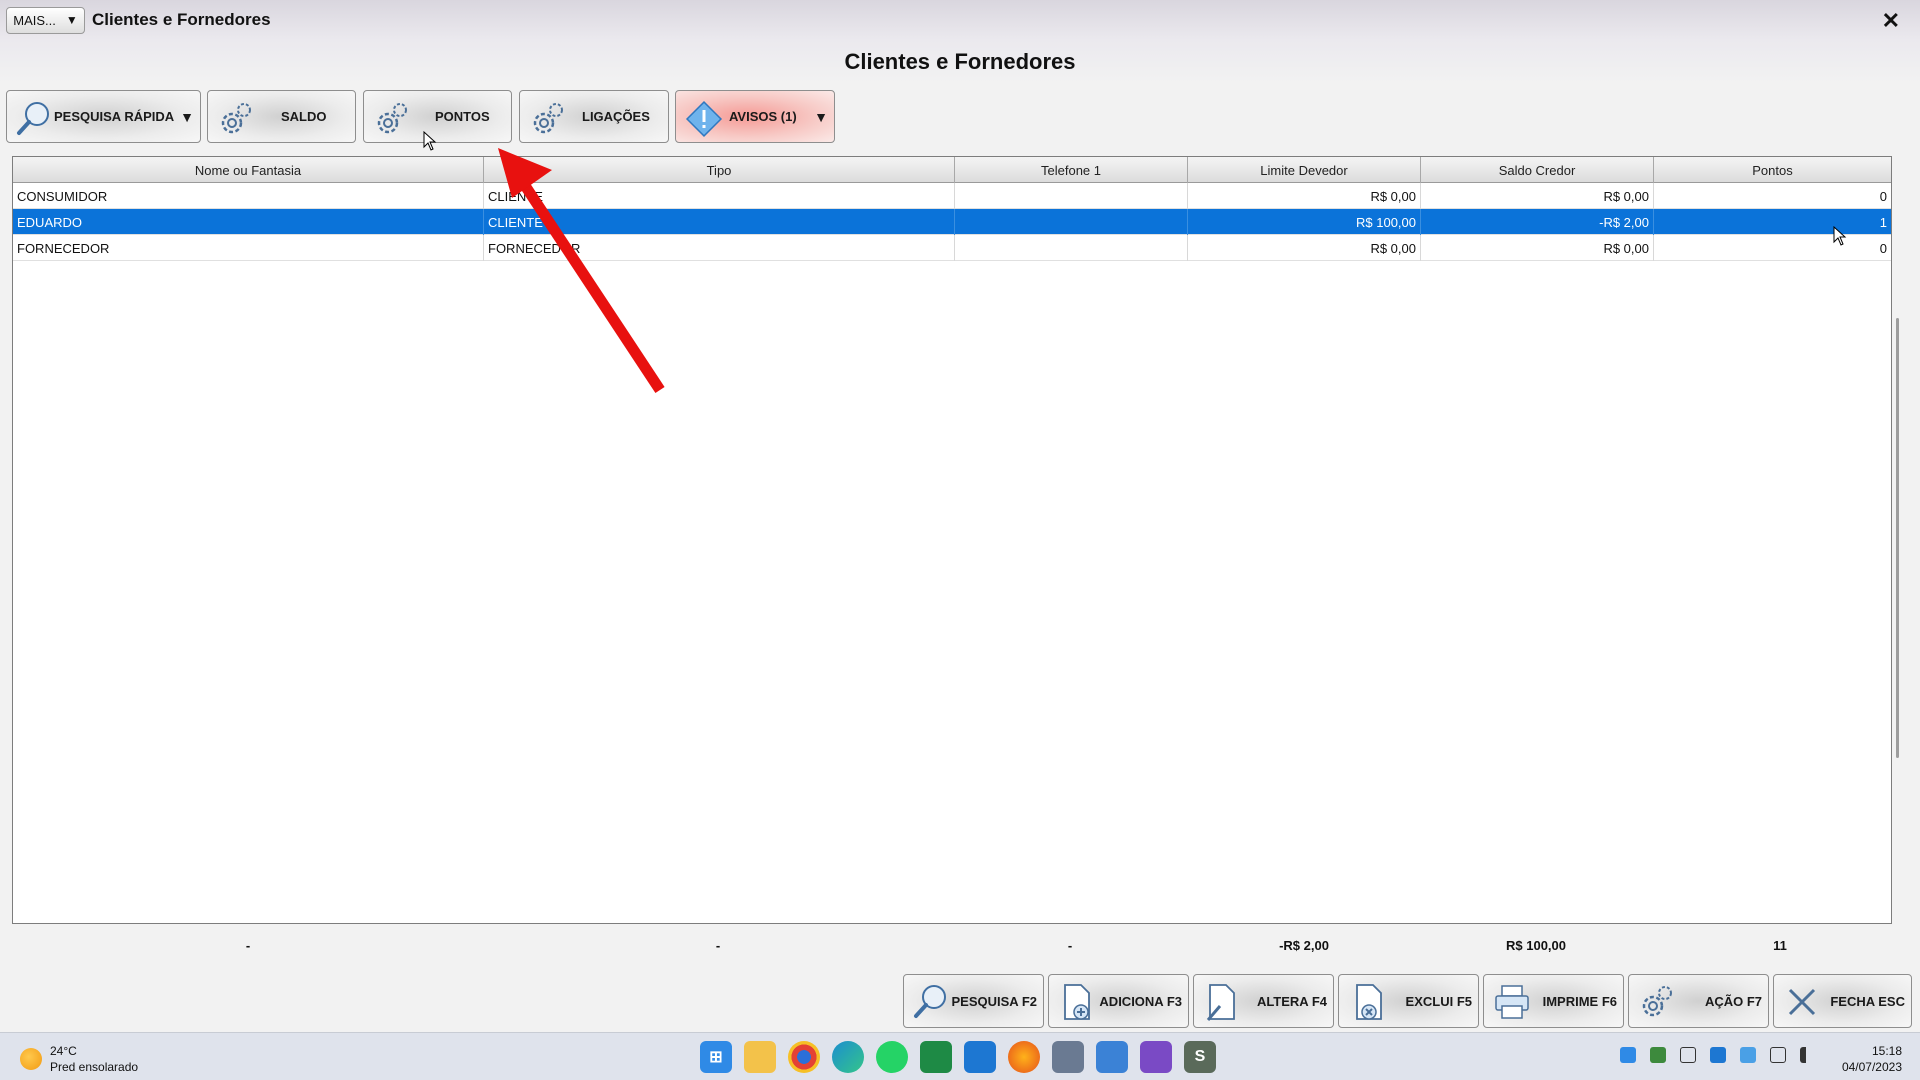 The width and height of the screenshot is (1920, 1080). What do you see at coordinates (1842, 1001) in the screenshot?
I see `fecha-button: FECHA ESC` at bounding box center [1842, 1001].